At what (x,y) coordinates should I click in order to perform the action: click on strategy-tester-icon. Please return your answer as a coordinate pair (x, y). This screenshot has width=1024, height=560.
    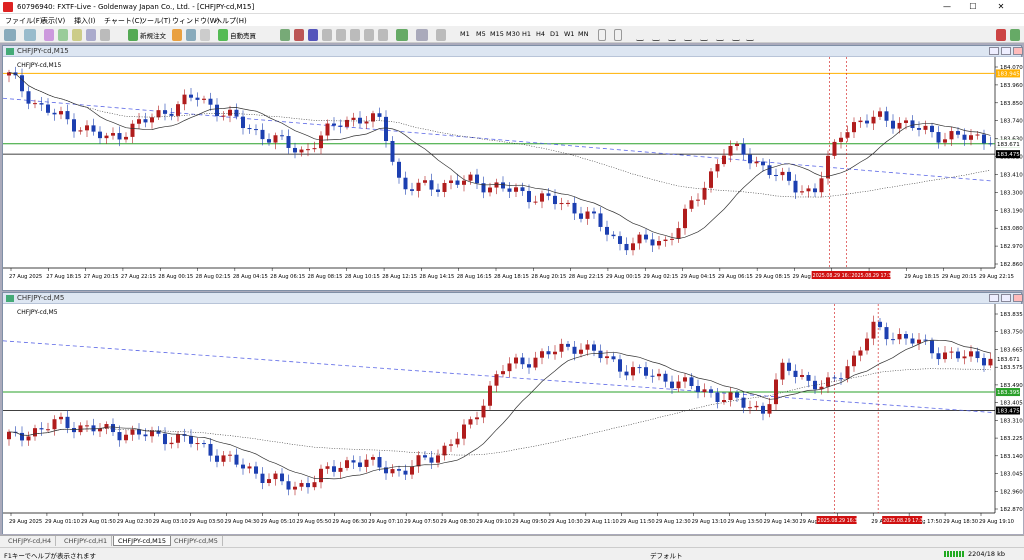
    Looking at the image, I should click on (105, 35).